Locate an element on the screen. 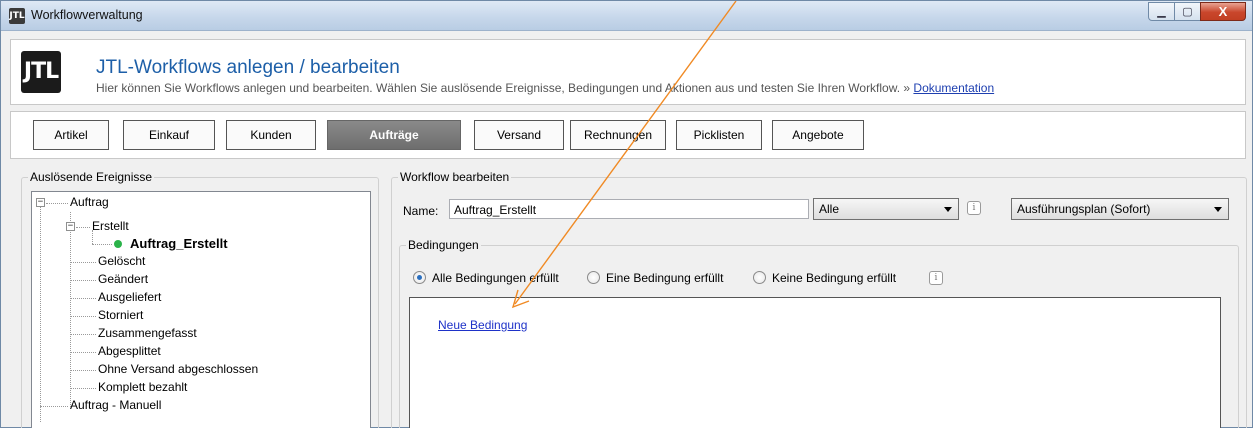 The height and width of the screenshot is (428, 1253). tree-node-erstellt: Erstellt is located at coordinates (110, 226).